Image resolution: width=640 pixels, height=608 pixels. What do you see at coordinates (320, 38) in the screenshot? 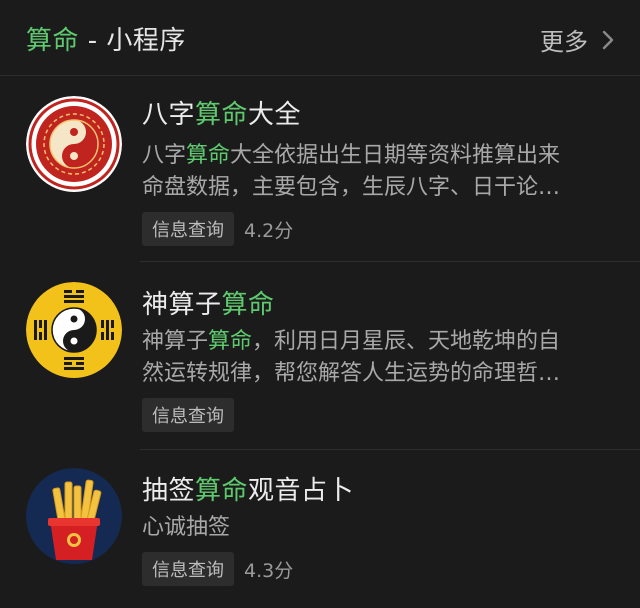
I see `section-header: 算命 - 小程序 更多` at bounding box center [320, 38].